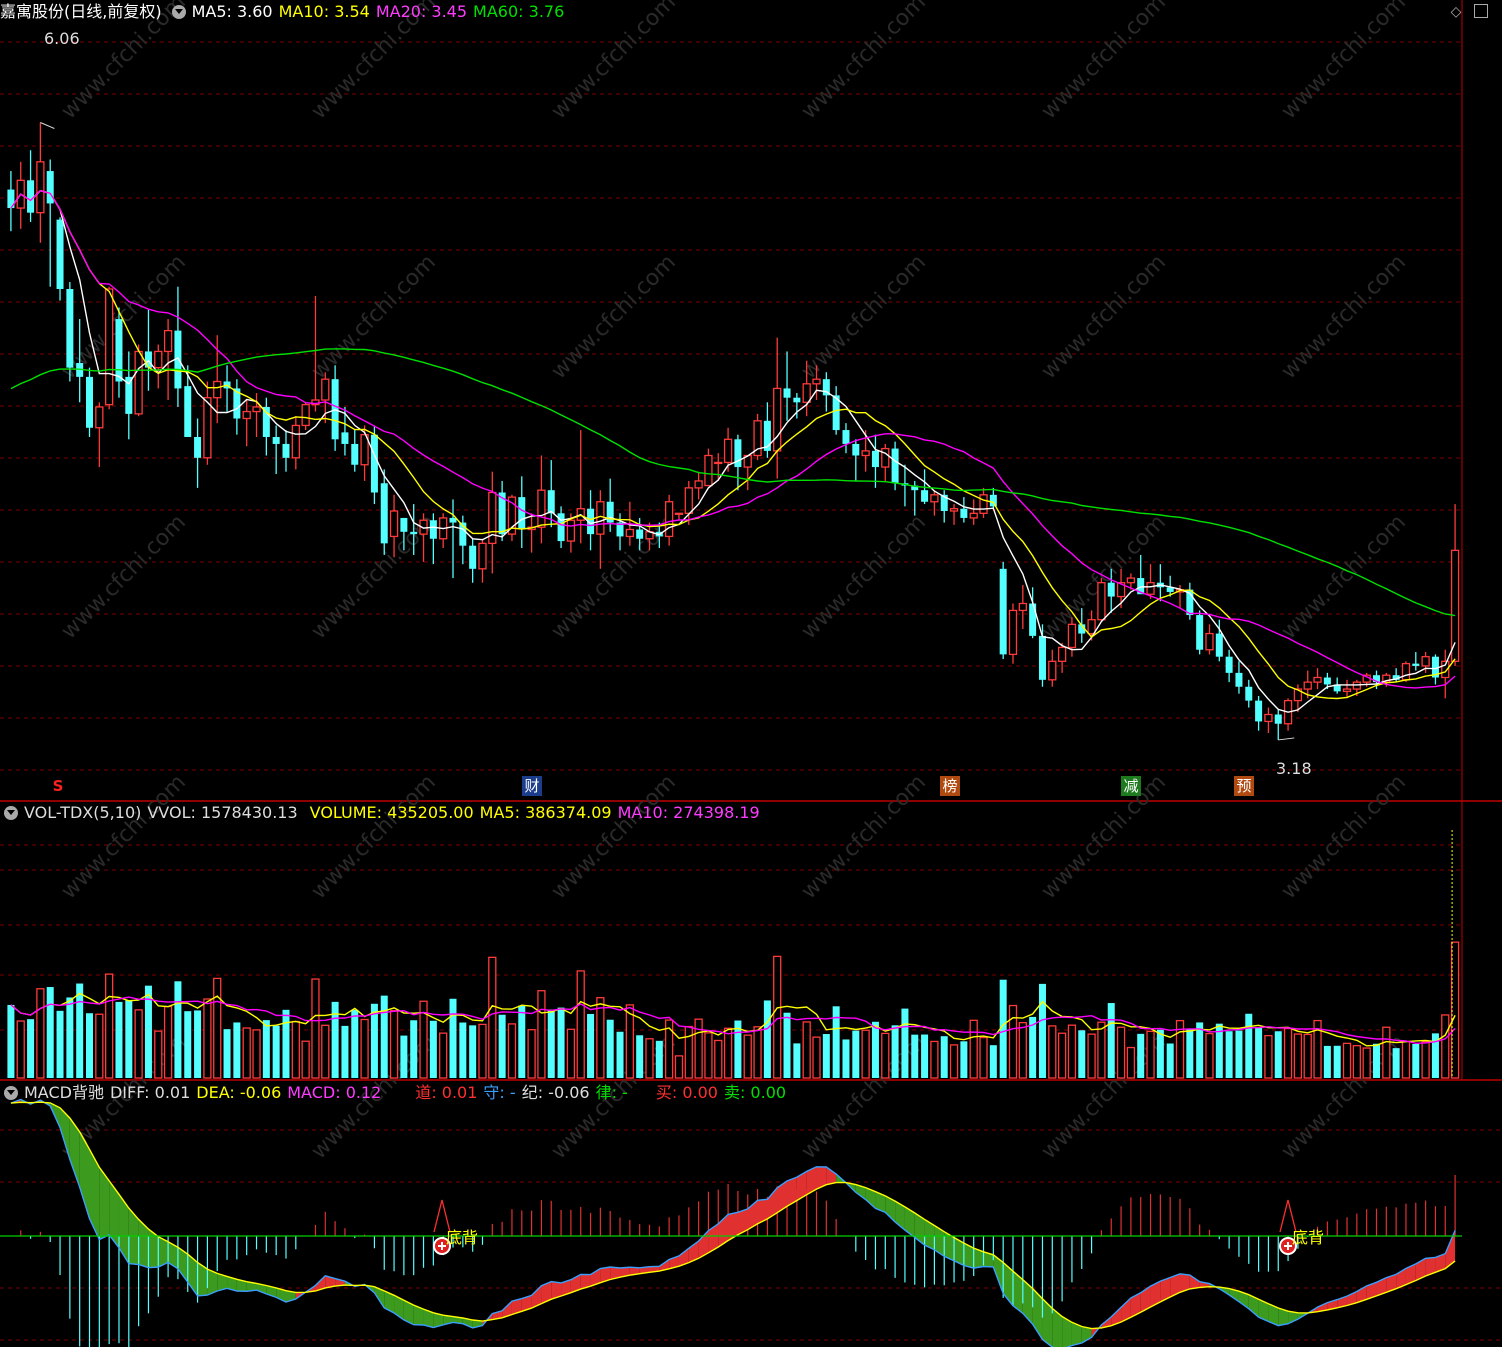 This screenshot has height=1347, width=1502. Describe the element at coordinates (11, 1093) in the screenshot. I see `macd-dropdown-icon` at that location.